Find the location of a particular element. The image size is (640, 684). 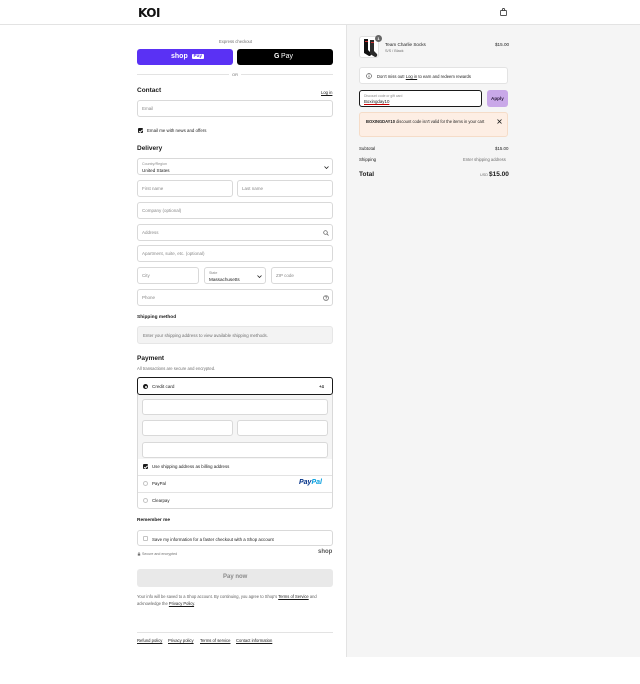

shop-pay-label: shop is located at coordinates (179, 56).